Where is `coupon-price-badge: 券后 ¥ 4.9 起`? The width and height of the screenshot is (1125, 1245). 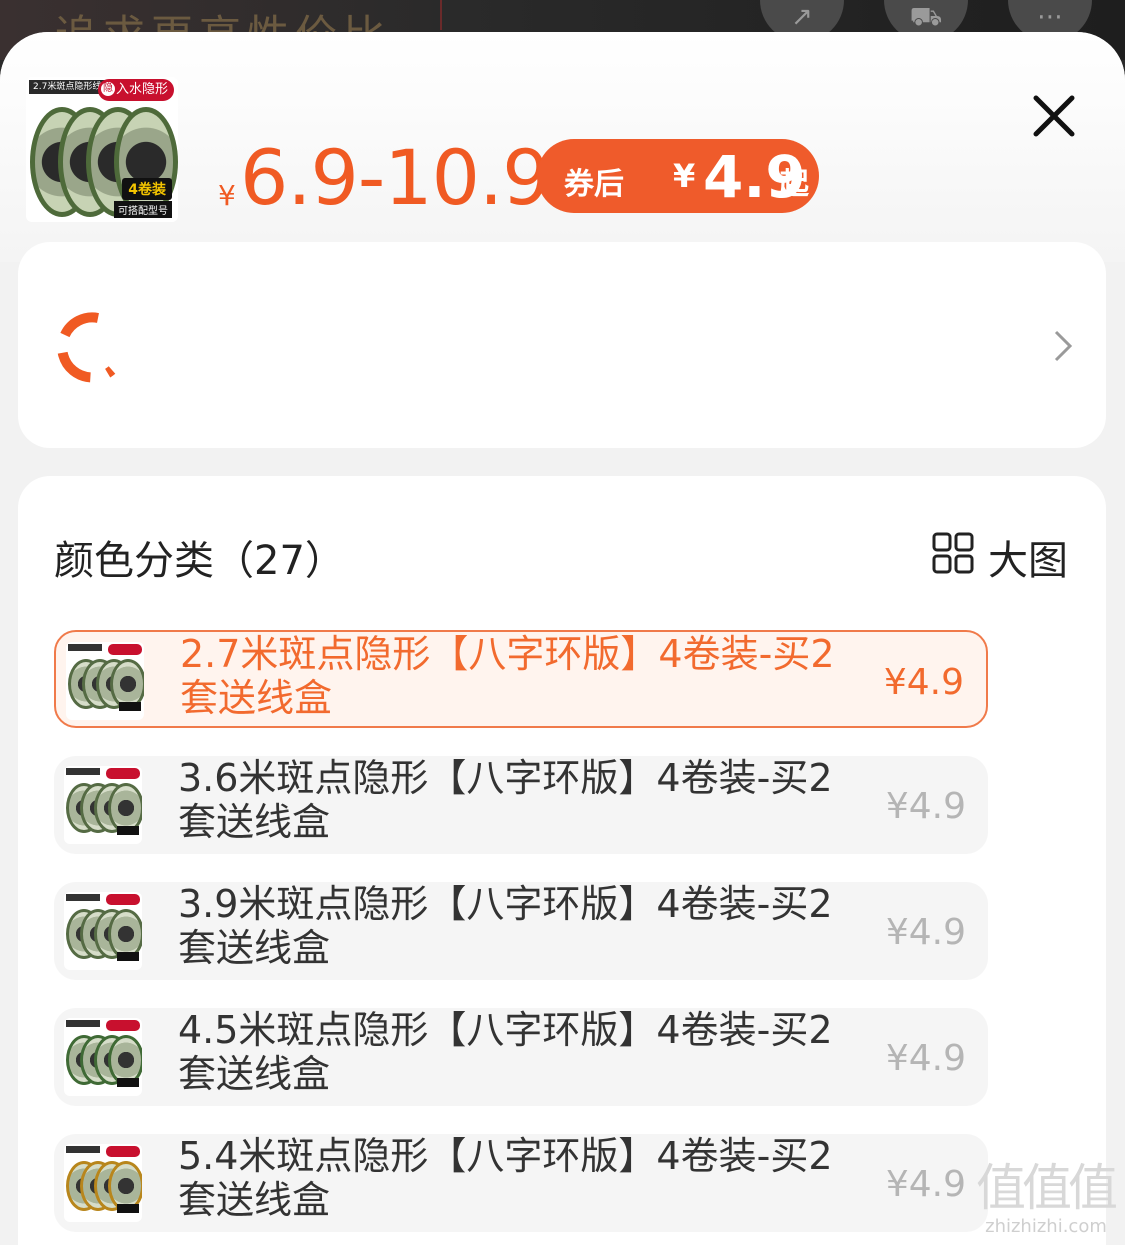 coupon-price-badge: 券后 ¥ 4.9 起 is located at coordinates (678, 176).